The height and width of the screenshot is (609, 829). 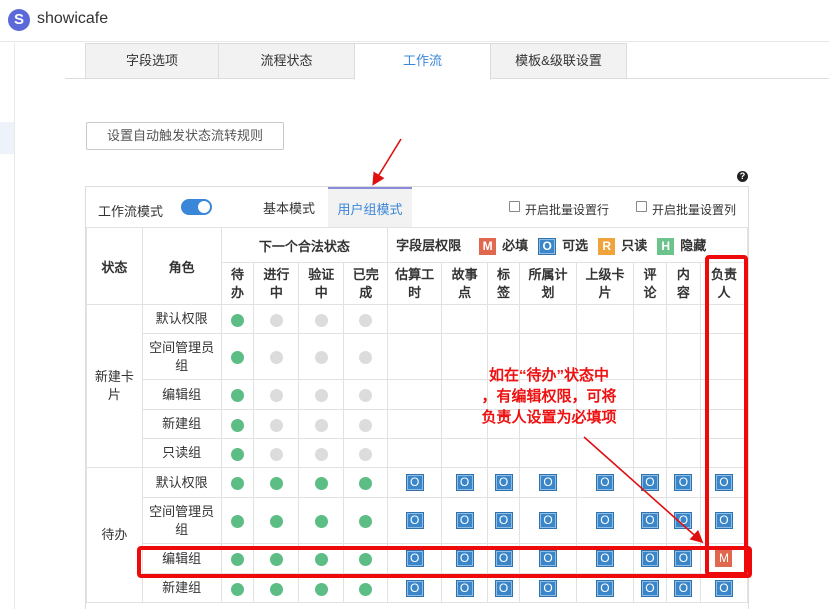 What do you see at coordinates (321, 283) in the screenshot?
I see `next-state-col-2: 验证中` at bounding box center [321, 283].